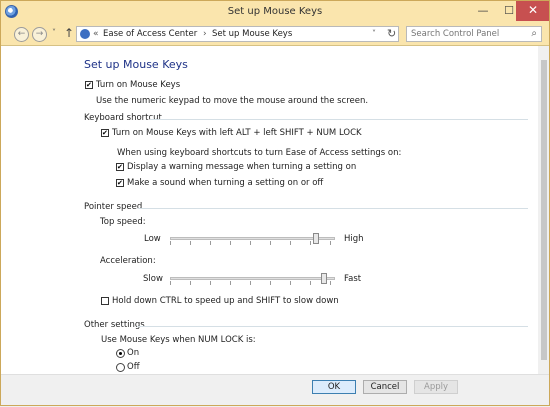 This screenshot has height=407, width=550. I want to click on breadcrumb-set-up-mouse-keys: Set up Mouse Keys, so click(252, 34).